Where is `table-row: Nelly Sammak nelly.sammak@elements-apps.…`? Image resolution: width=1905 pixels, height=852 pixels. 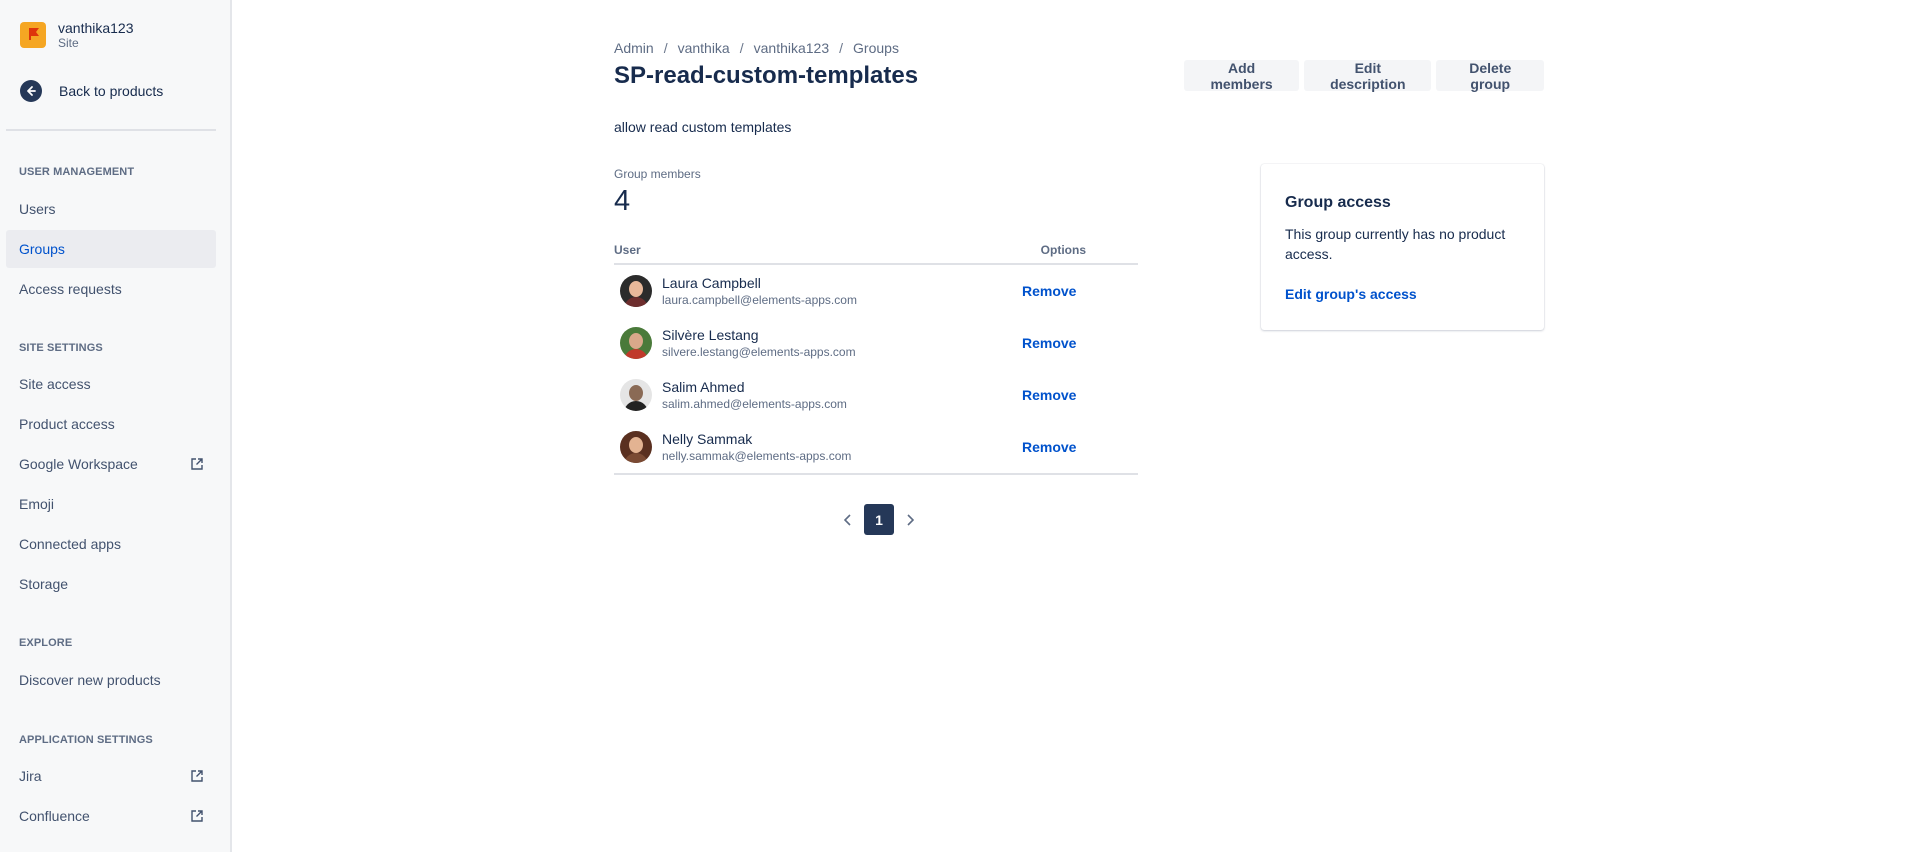
table-row: Nelly Sammak nelly.sammak@elements-apps.… is located at coordinates (876, 447).